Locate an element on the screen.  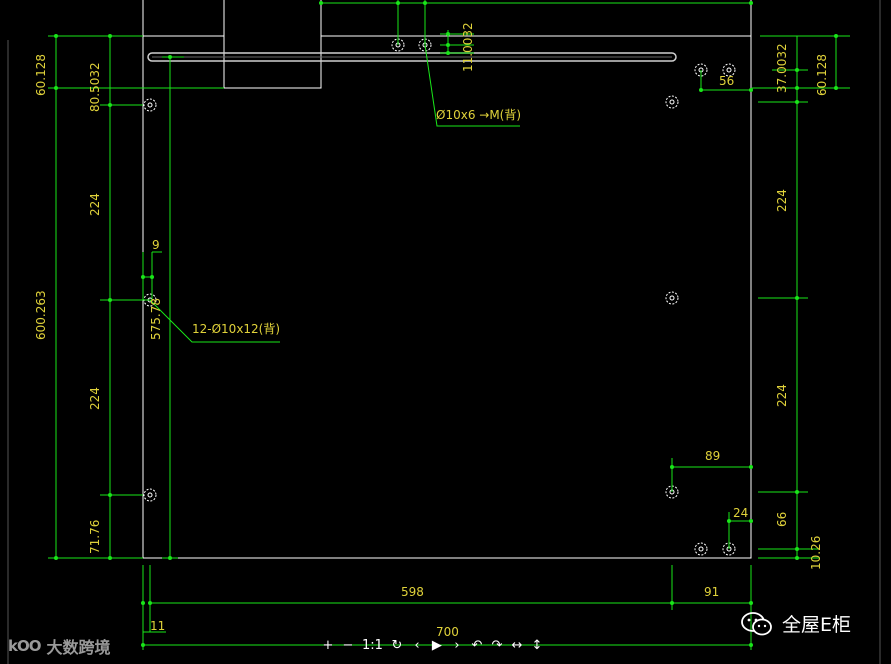
viewer-toolbar: + −1:1 ↻ ‹ ▶ › ↶ ↷ ↔ ↕ is located at coordinates (432, 646).